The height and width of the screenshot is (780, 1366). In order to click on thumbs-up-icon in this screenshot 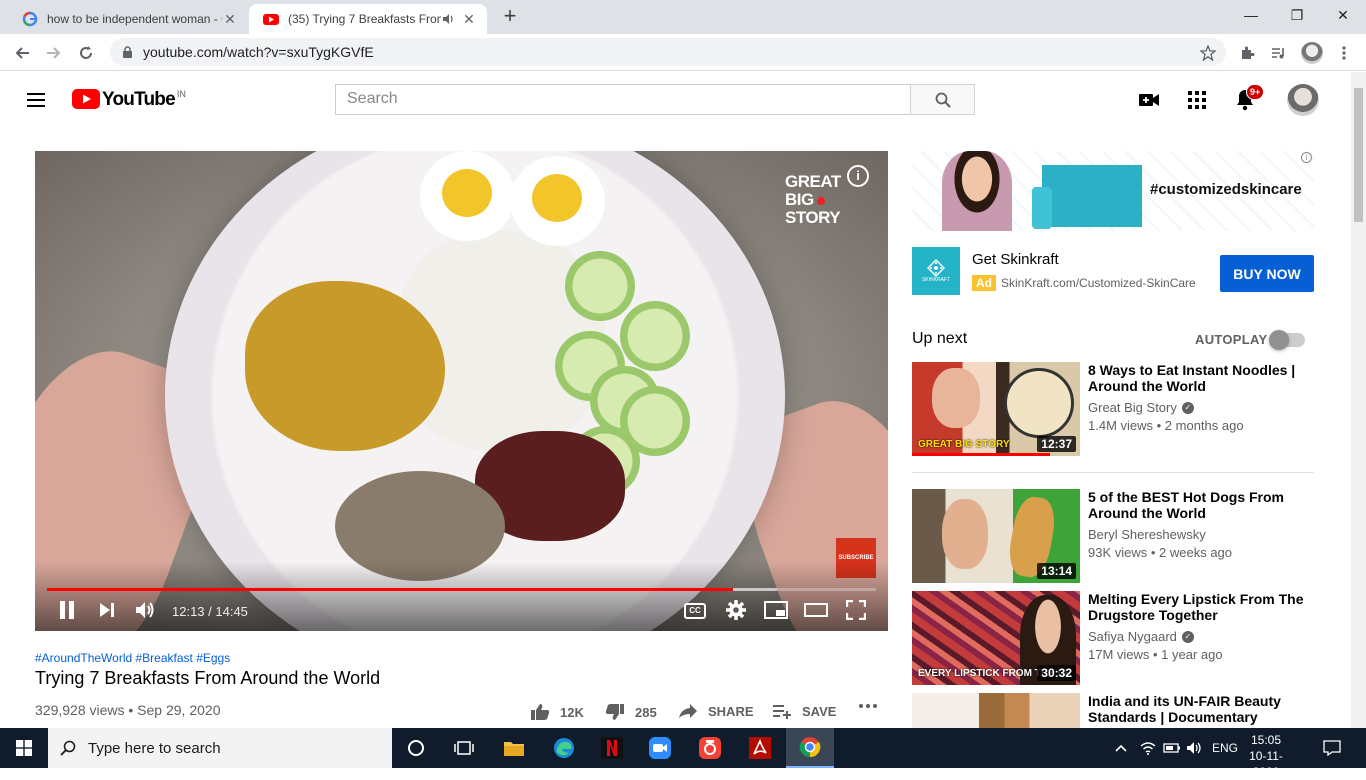, I will do `click(540, 712)`.